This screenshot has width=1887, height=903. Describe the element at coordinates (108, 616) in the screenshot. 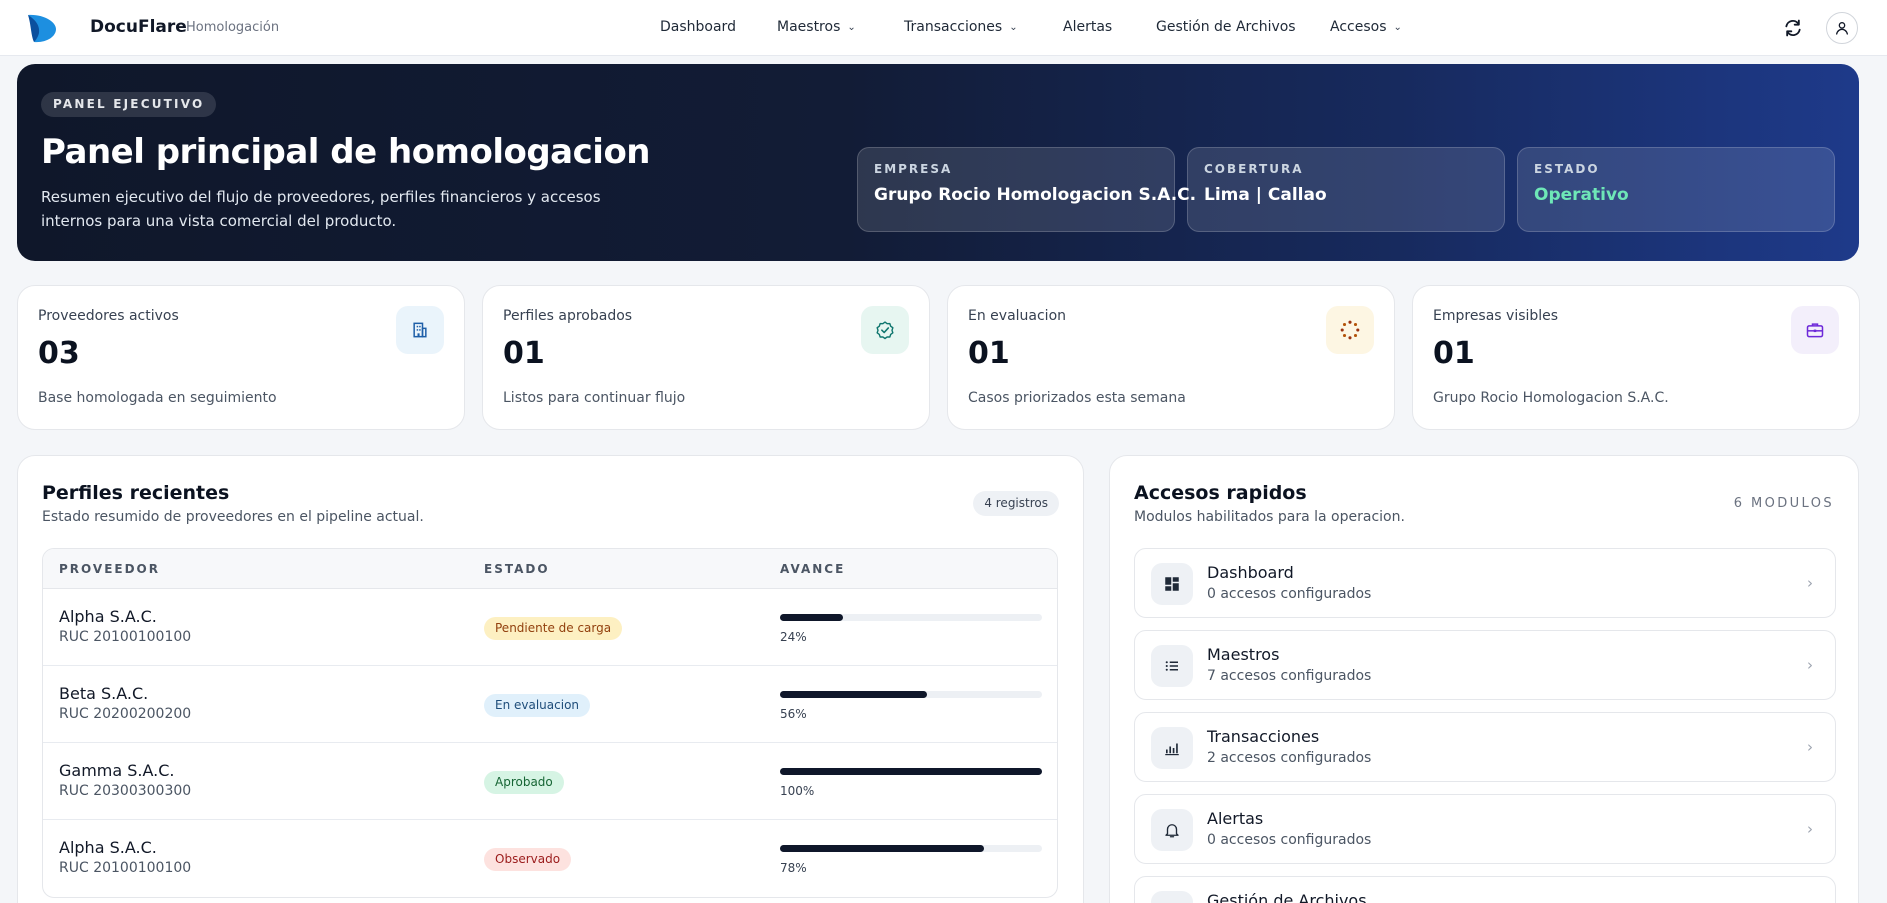

I see `provider-name: Alpha S.A.C.` at that location.